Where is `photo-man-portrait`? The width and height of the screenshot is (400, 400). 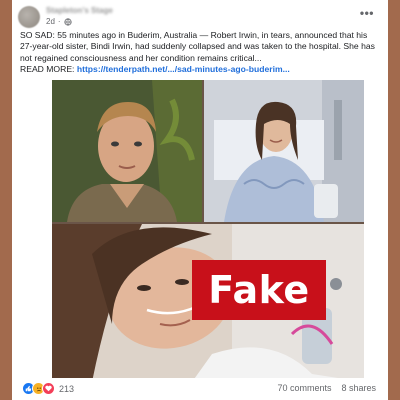
photo-man-portrait is located at coordinates (127, 151).